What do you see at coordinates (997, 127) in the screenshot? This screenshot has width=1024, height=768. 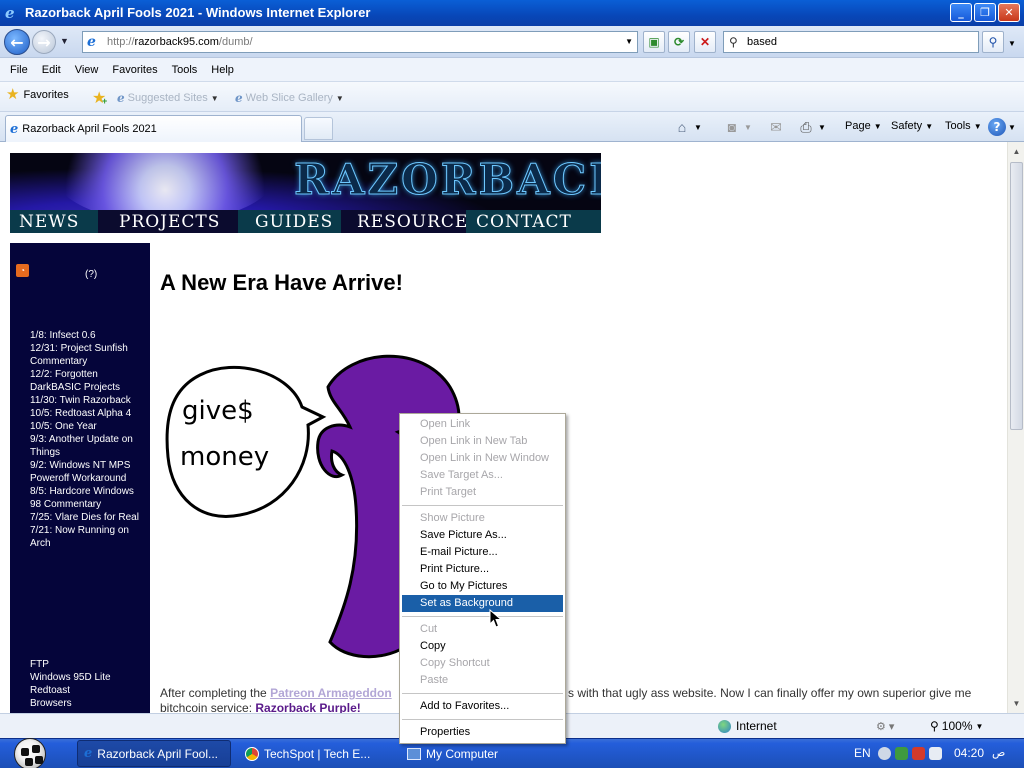 I see `help-icon: ?` at bounding box center [997, 127].